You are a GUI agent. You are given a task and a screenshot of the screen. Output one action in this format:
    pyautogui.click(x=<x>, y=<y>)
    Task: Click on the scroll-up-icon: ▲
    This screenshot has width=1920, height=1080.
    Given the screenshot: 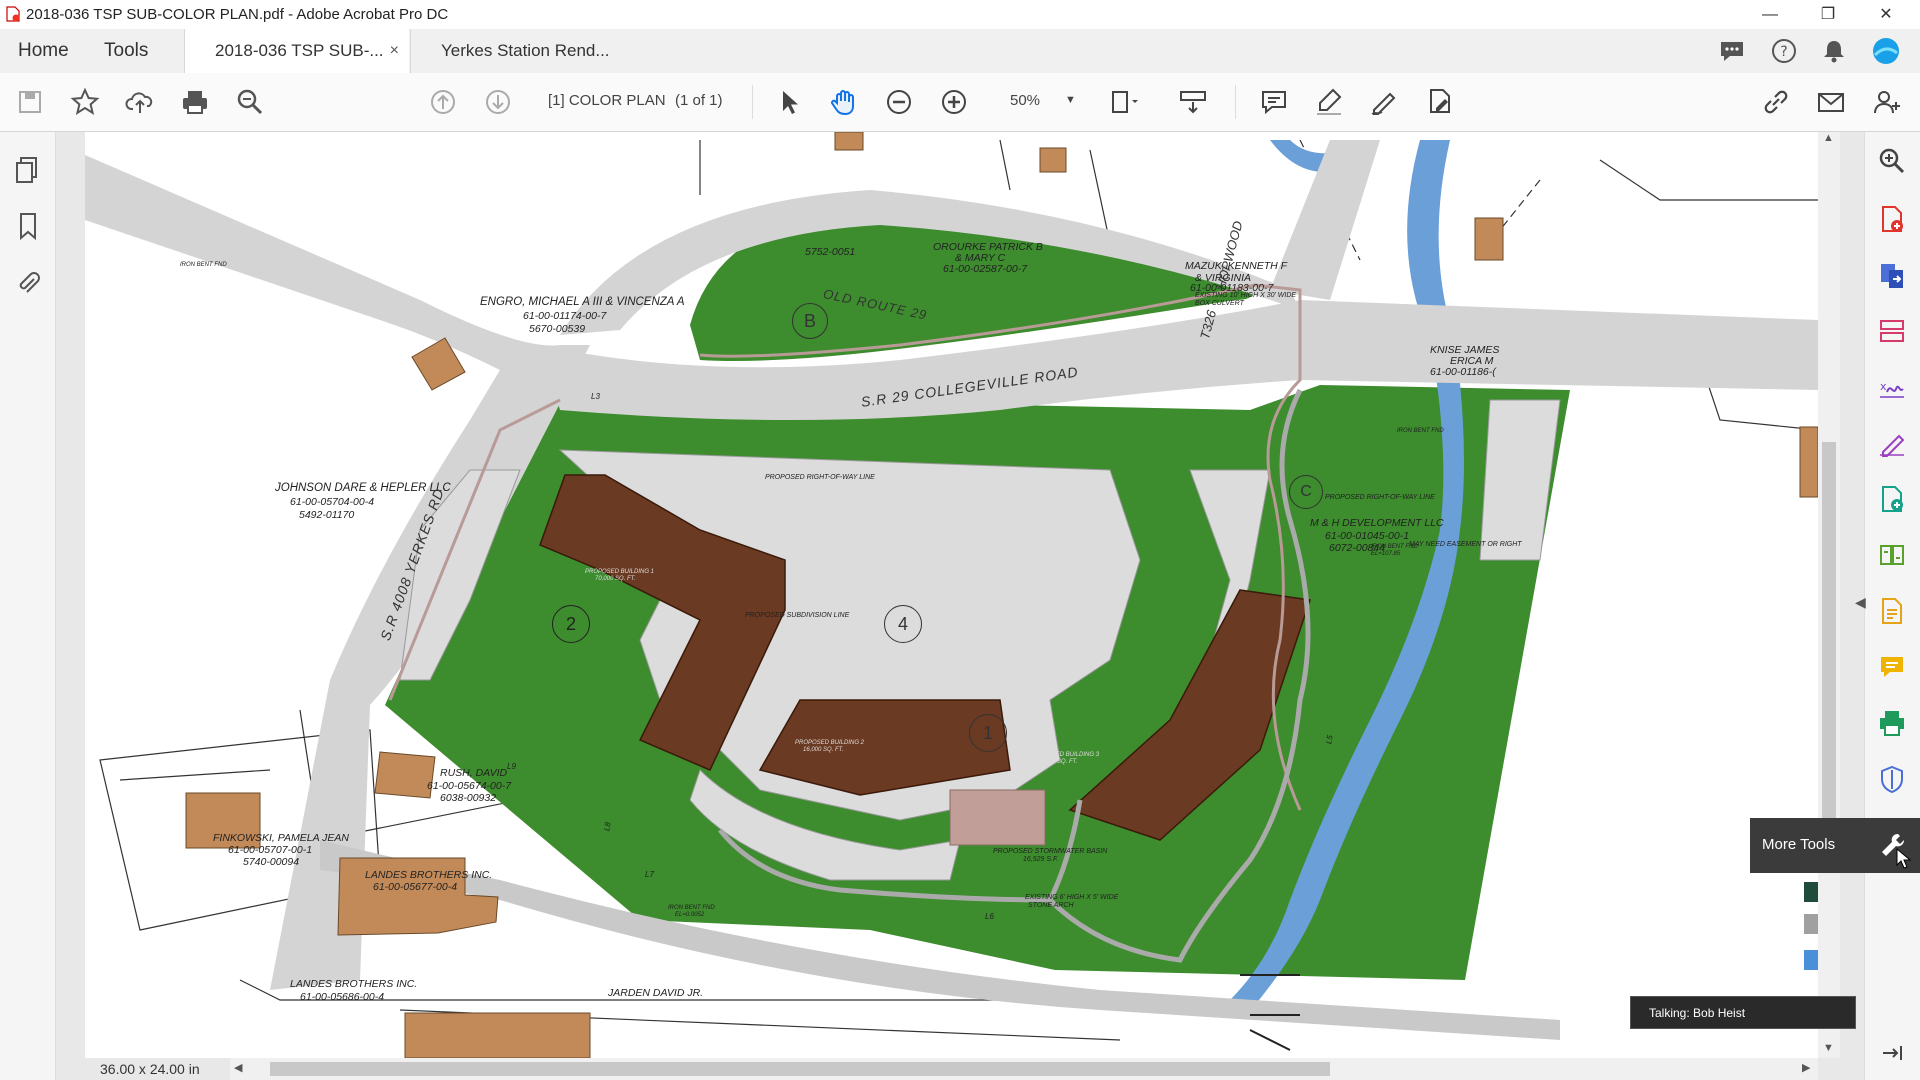 What is the action you would take?
    pyautogui.click(x=1828, y=138)
    